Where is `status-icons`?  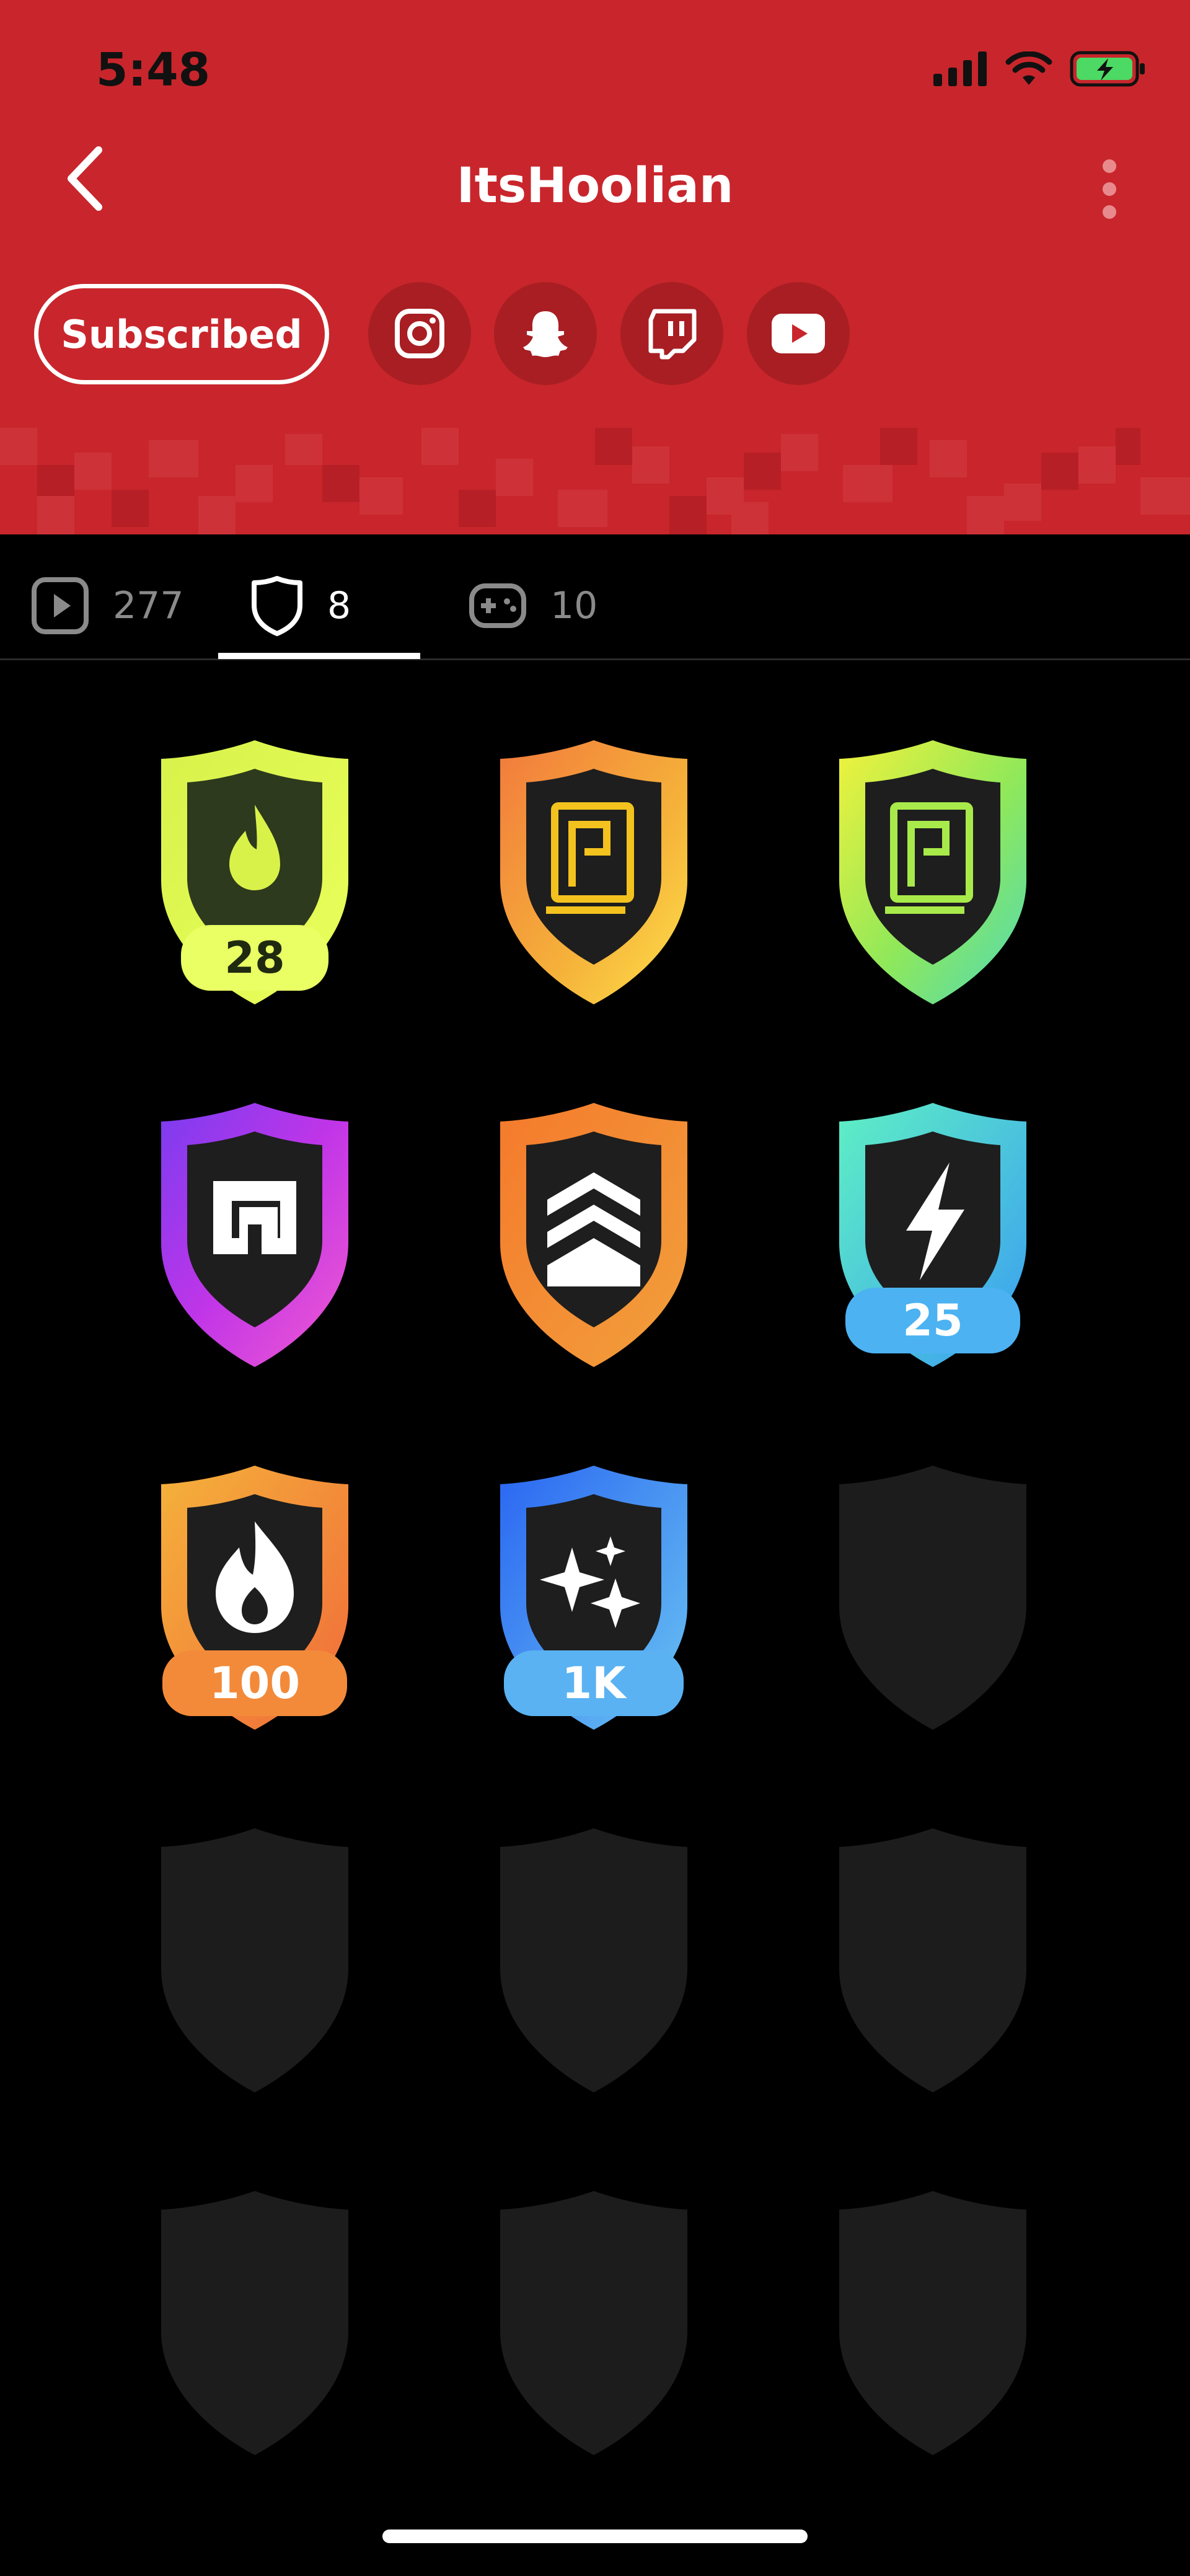
status-icons is located at coordinates (1040, 69).